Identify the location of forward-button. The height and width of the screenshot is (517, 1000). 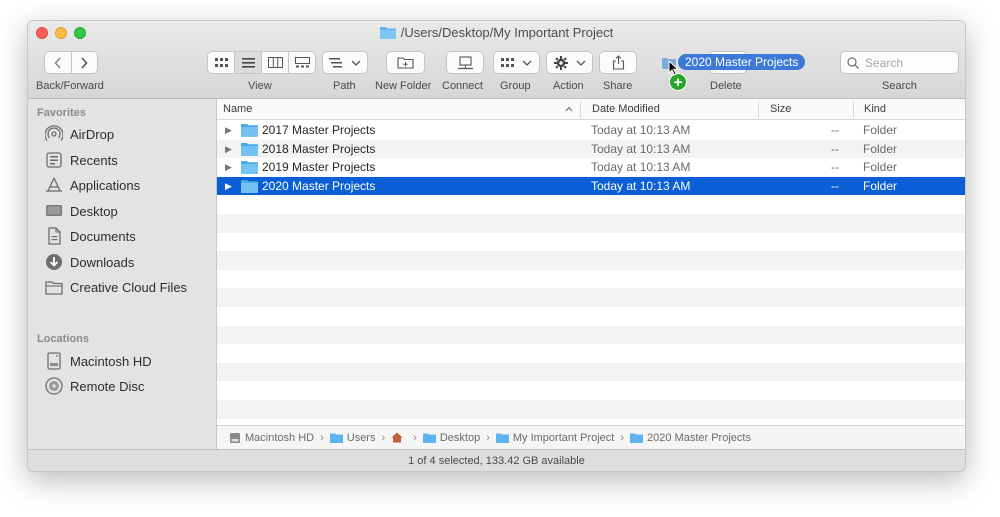
(85, 62).